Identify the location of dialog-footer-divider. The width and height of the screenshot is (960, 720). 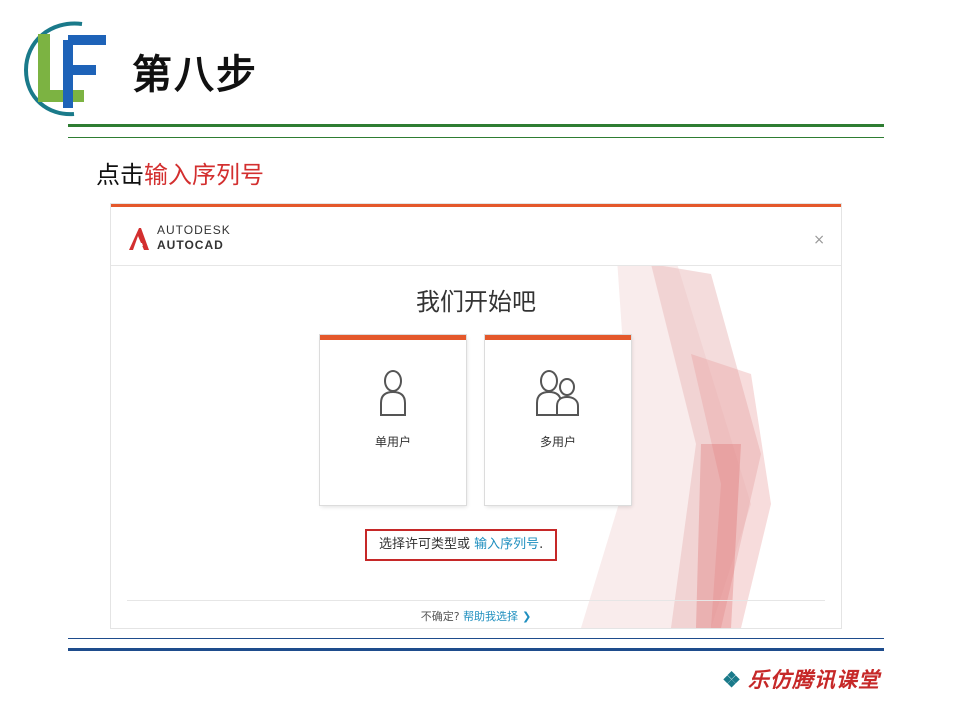
(476, 600).